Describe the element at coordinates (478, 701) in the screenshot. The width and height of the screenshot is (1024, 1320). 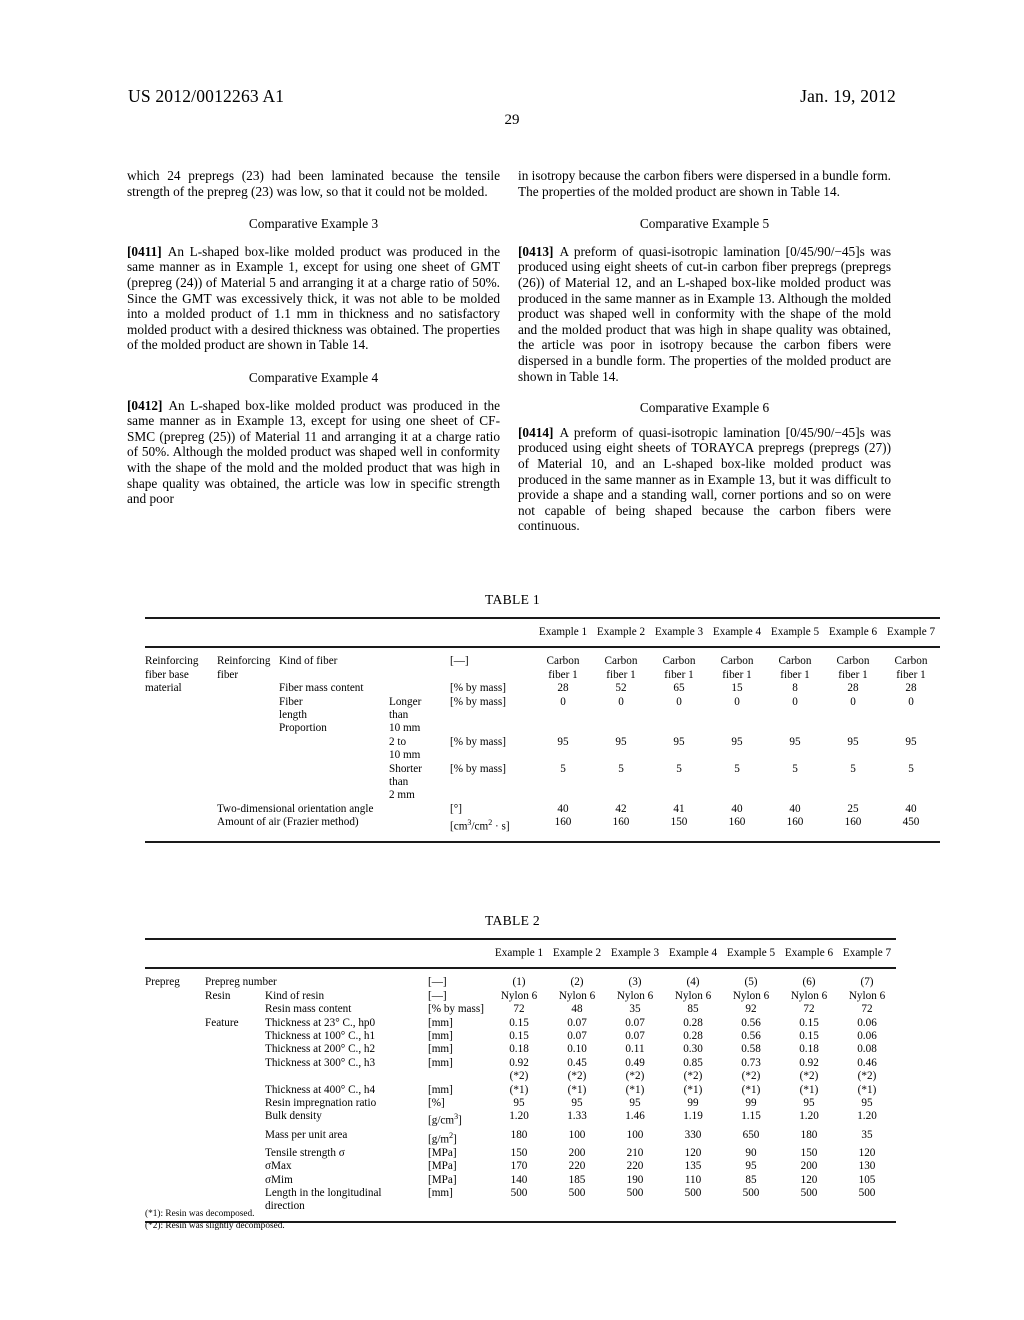
I see `row-unit: [% by mass]` at that location.